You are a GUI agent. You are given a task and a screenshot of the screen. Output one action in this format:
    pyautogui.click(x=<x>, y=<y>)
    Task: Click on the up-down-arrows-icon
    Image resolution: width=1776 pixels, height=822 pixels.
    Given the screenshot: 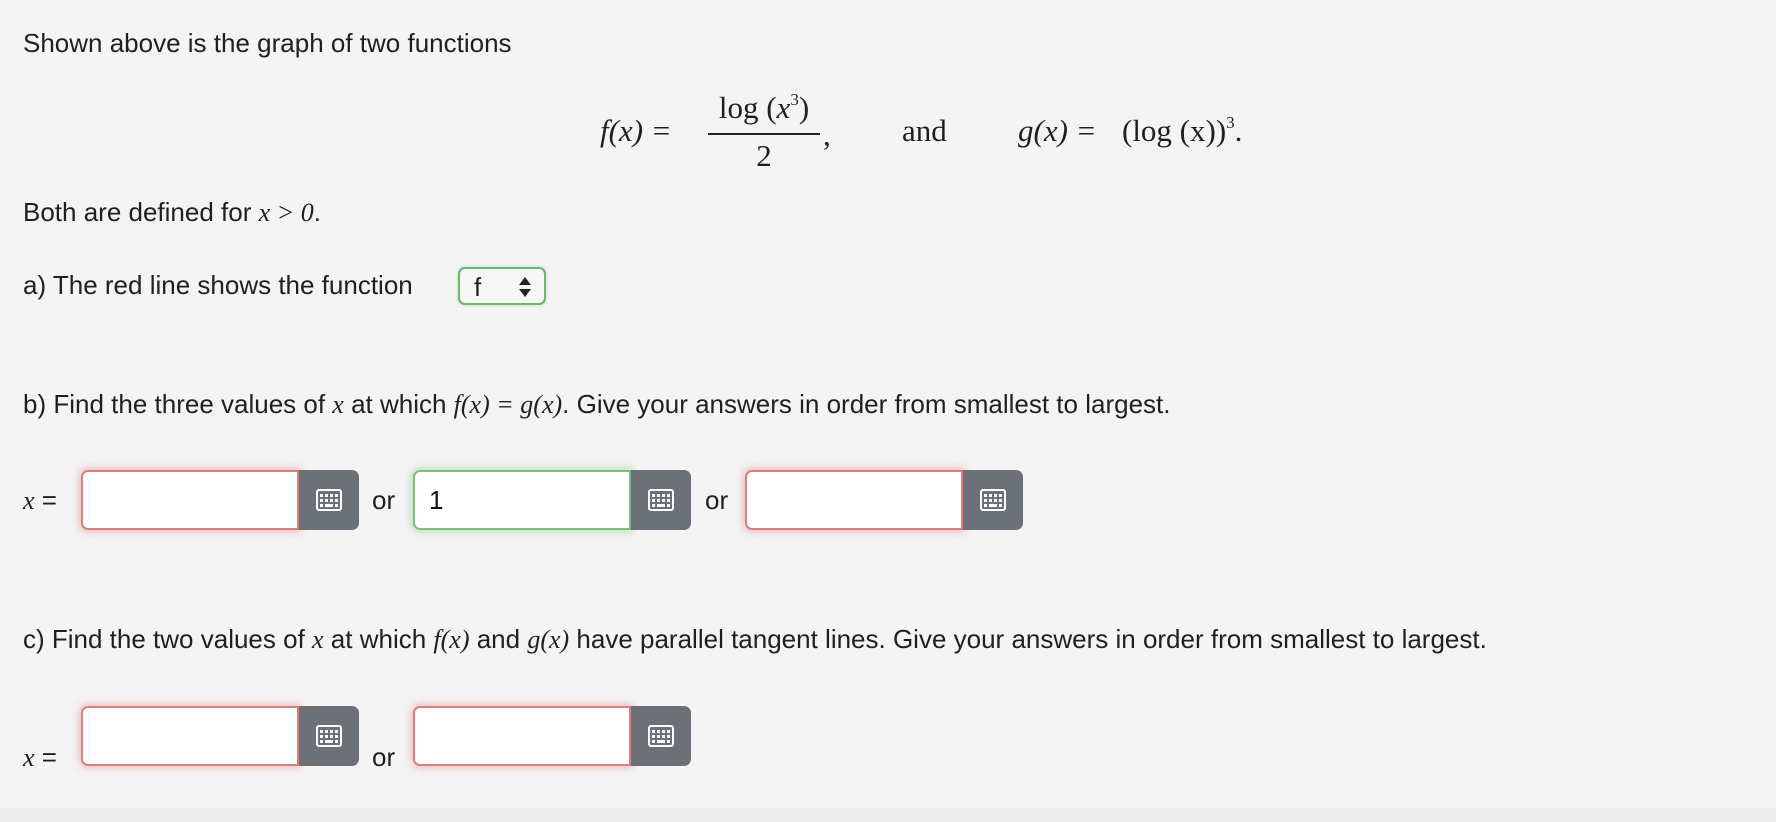 What is the action you would take?
    pyautogui.click(x=525, y=287)
    